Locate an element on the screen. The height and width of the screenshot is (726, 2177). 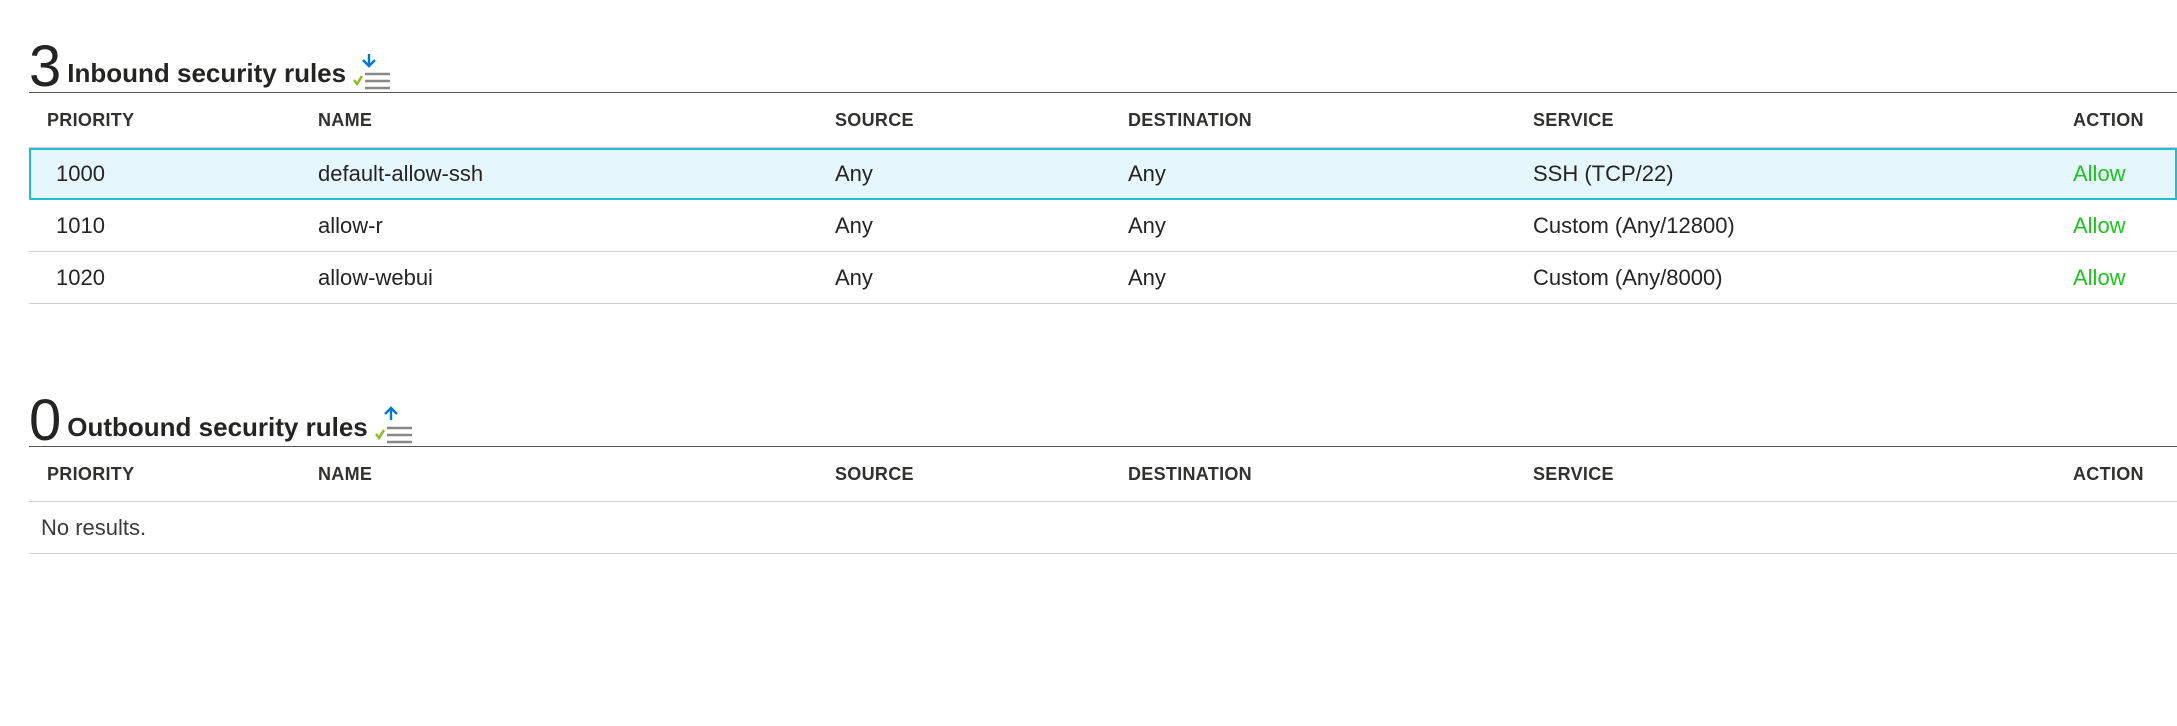
sort-up-icon is located at coordinates (394, 426).